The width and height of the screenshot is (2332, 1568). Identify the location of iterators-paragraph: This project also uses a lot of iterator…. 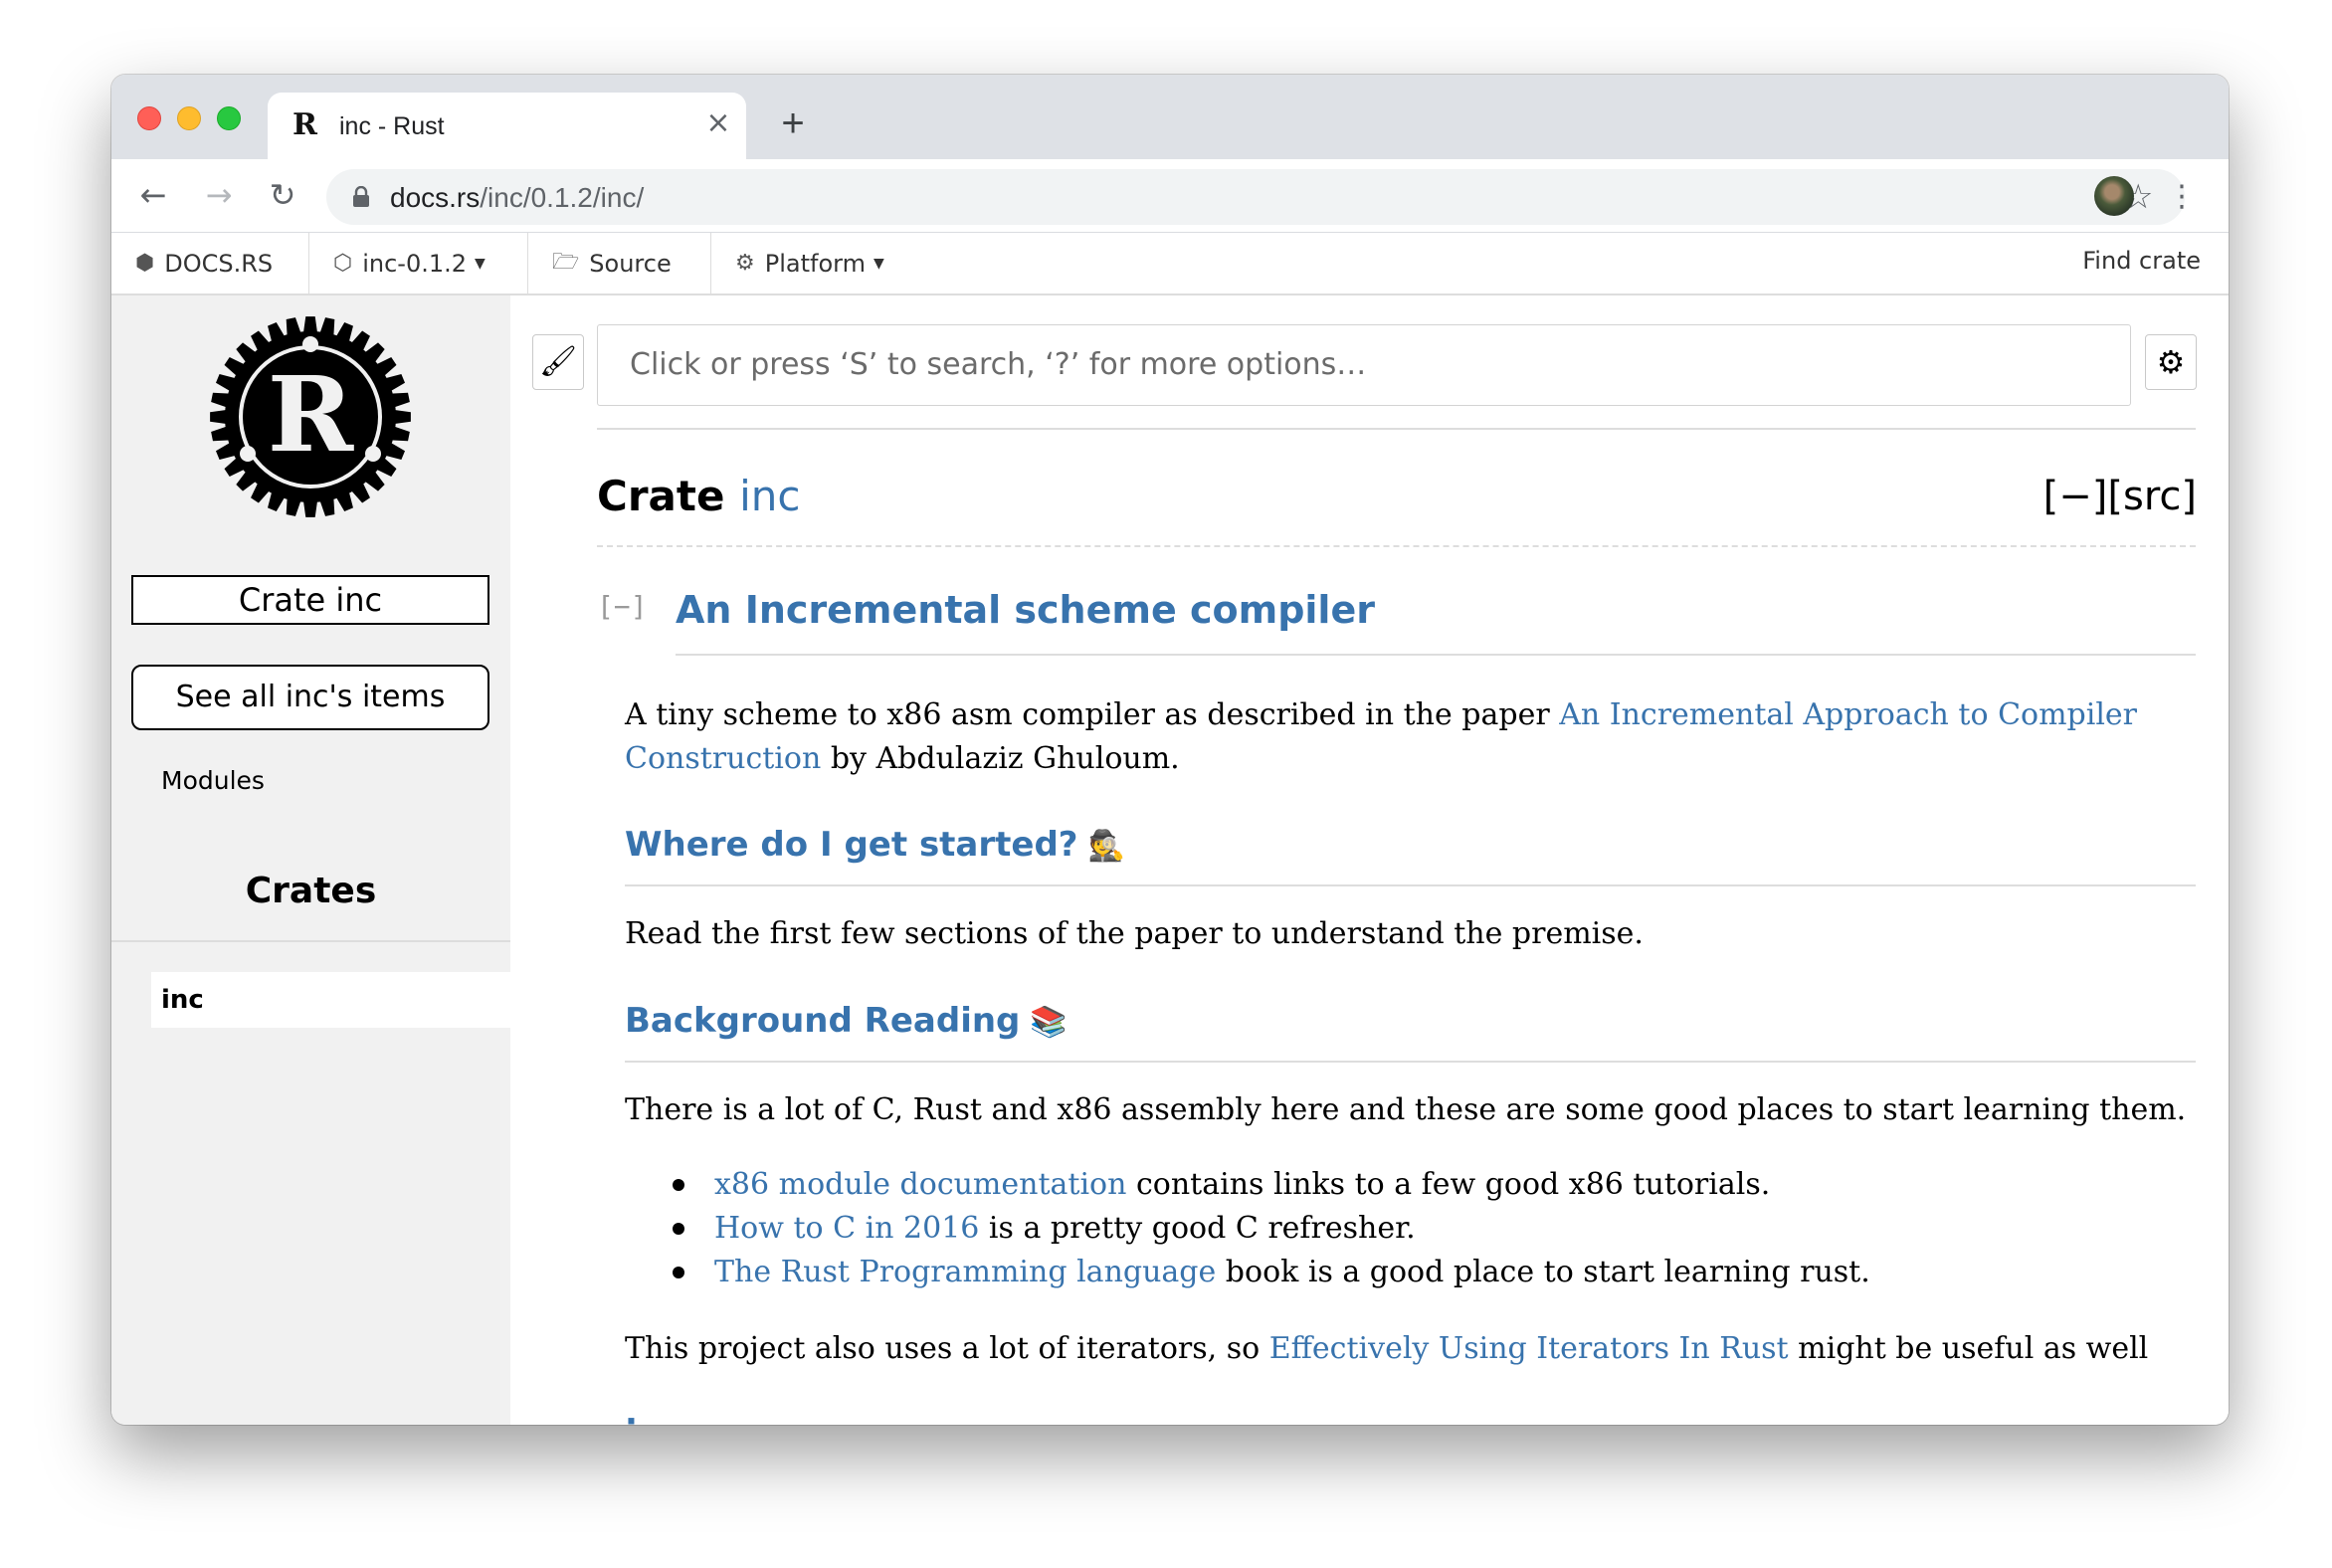
(1386, 1349).